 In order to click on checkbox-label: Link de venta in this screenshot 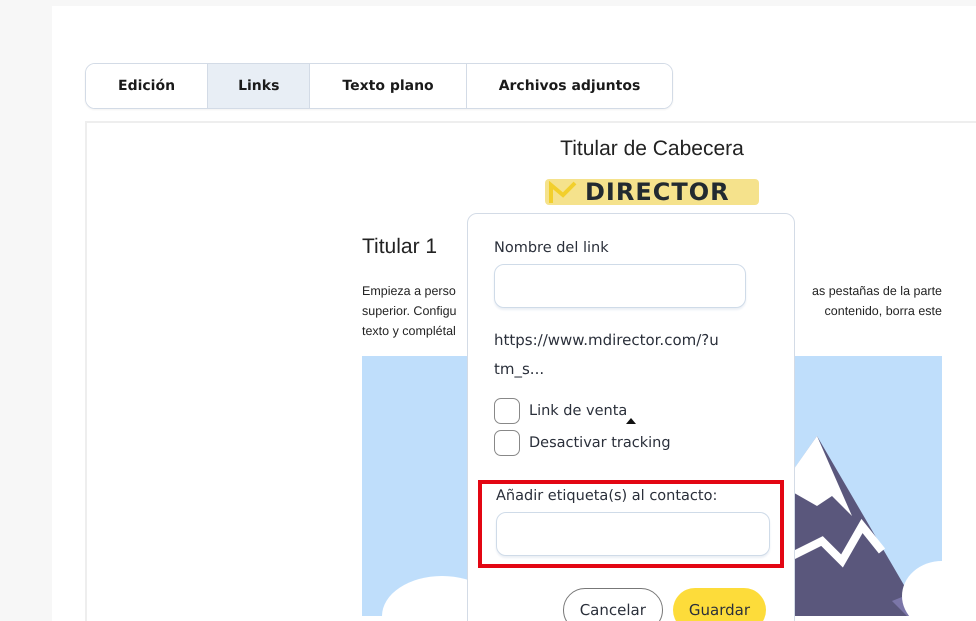, I will do `click(578, 411)`.